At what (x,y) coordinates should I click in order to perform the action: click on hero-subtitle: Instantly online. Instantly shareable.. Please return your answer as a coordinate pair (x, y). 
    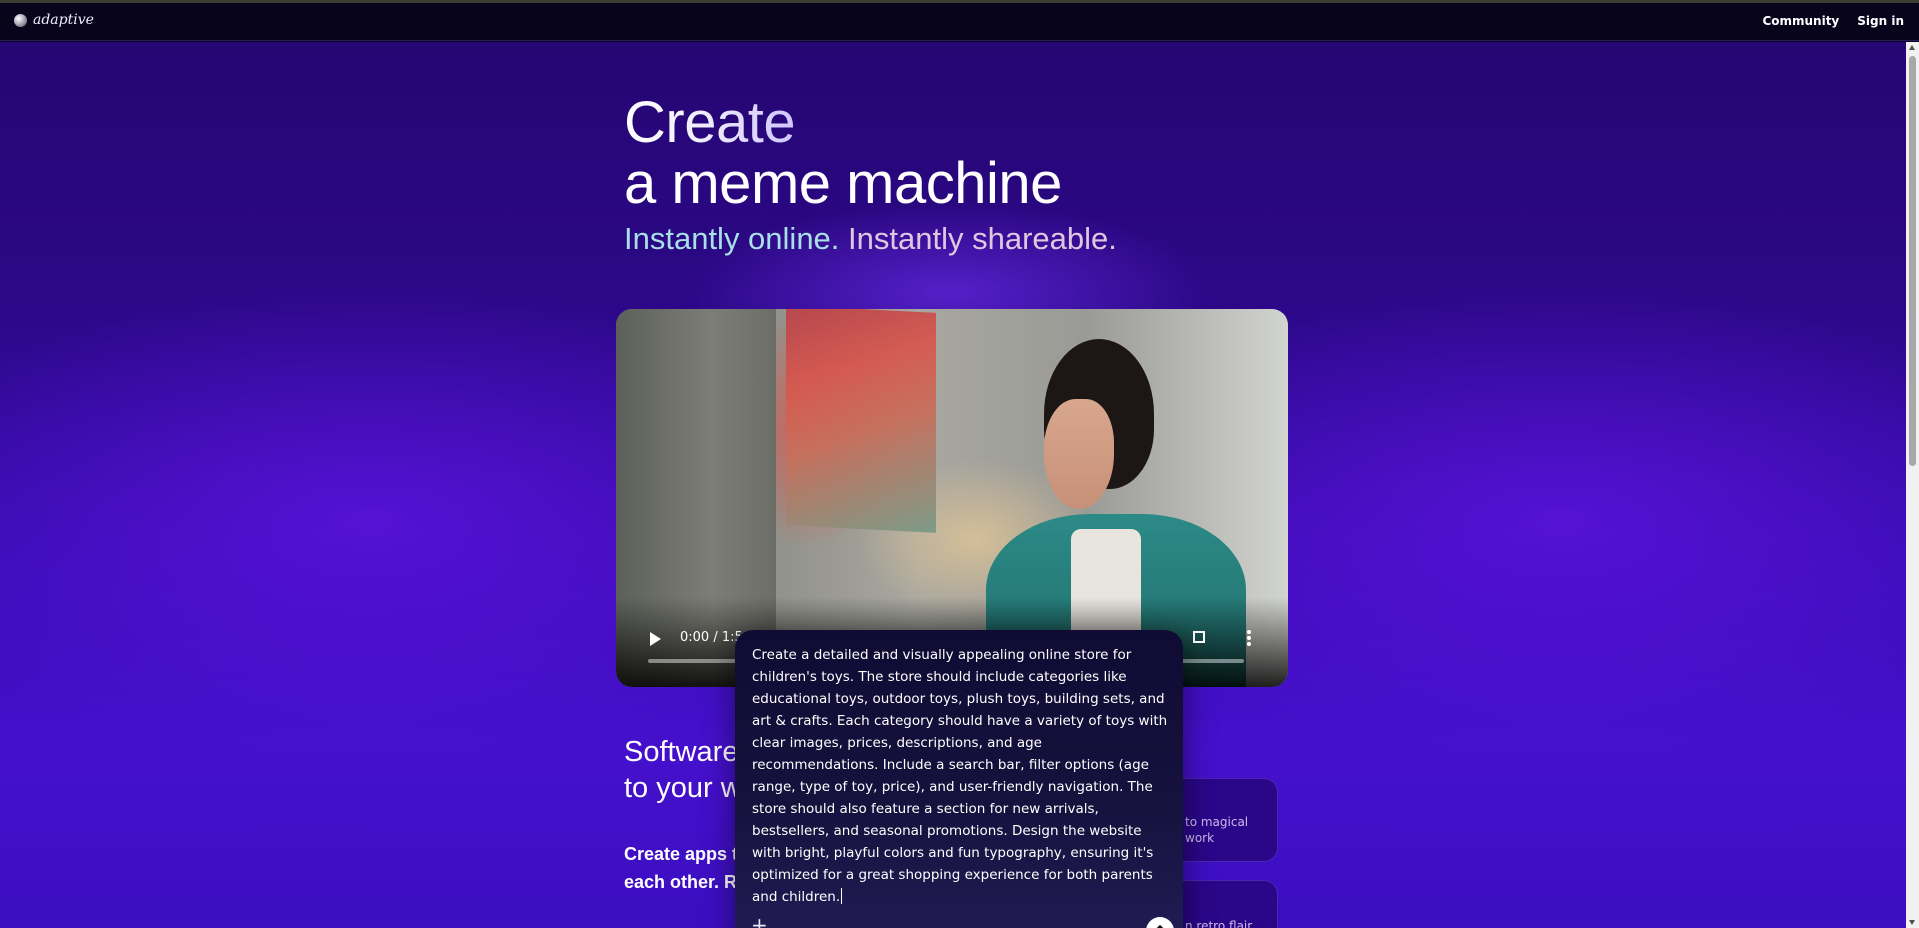
    Looking at the image, I should click on (870, 239).